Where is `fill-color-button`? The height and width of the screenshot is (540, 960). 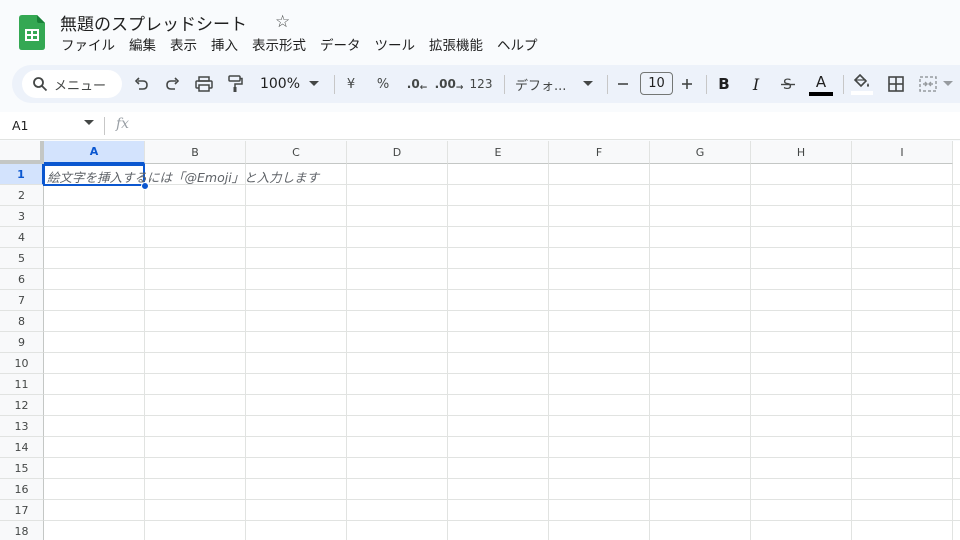 fill-color-button is located at coordinates (862, 84).